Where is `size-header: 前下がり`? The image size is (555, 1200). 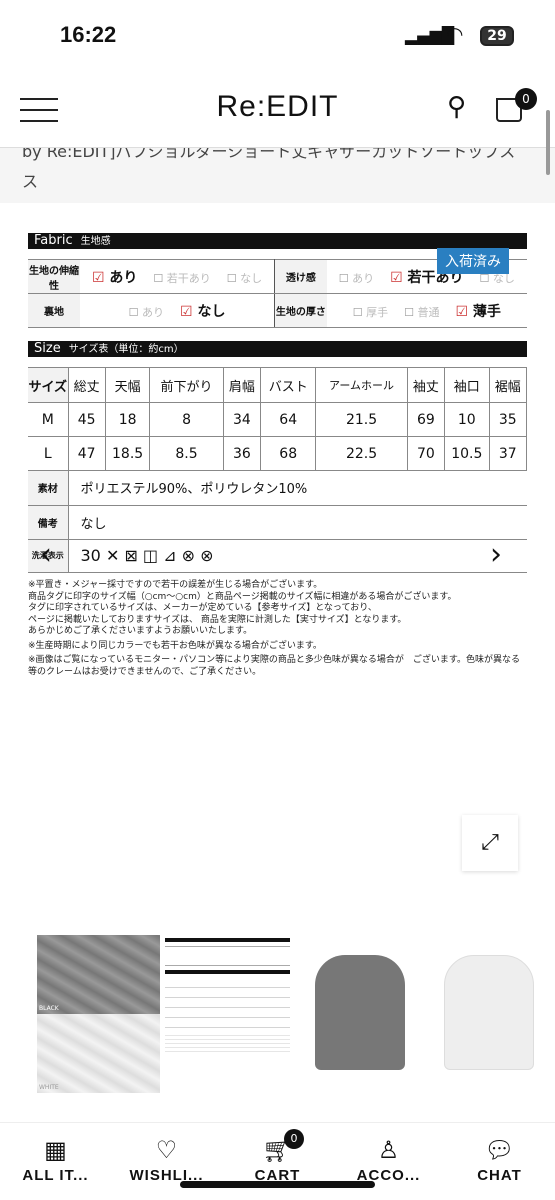
size-header: 前下がり is located at coordinates (186, 385).